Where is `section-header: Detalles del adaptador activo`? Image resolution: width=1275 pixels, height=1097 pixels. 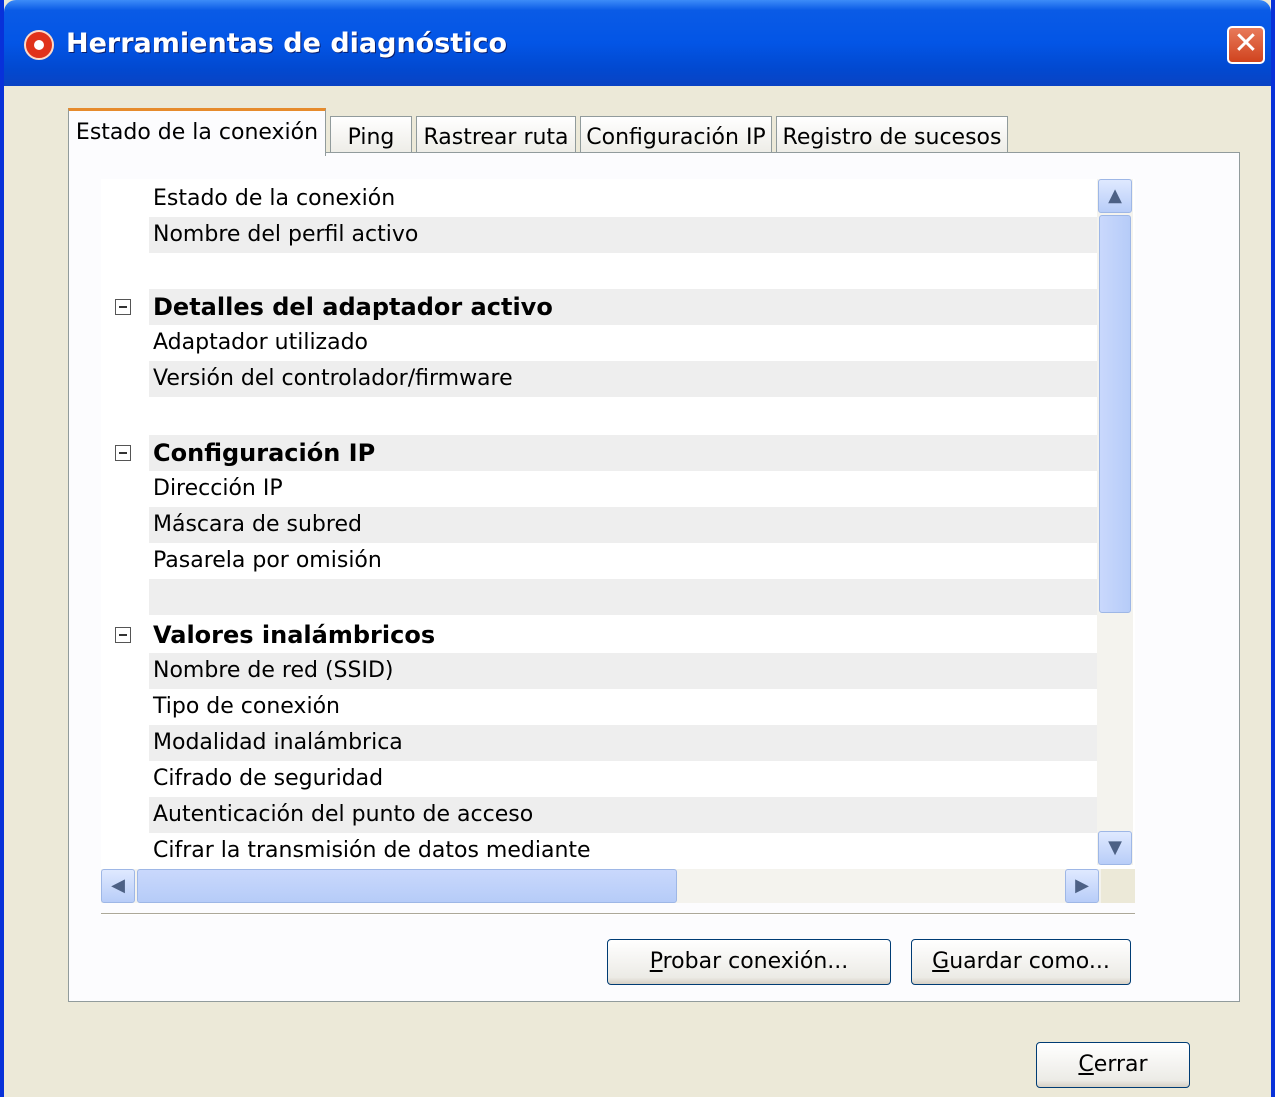
section-header: Detalles del adaptador activo is located at coordinates (623, 307).